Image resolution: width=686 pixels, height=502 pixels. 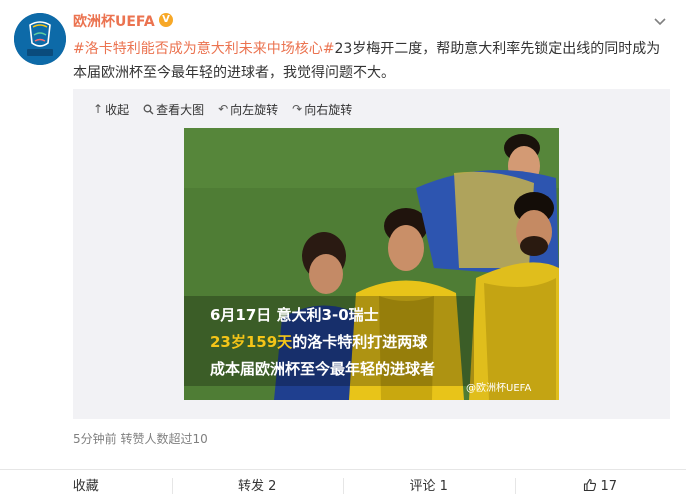 What do you see at coordinates (114, 21) in the screenshot?
I see `username: 欧洲杯UEFA` at bounding box center [114, 21].